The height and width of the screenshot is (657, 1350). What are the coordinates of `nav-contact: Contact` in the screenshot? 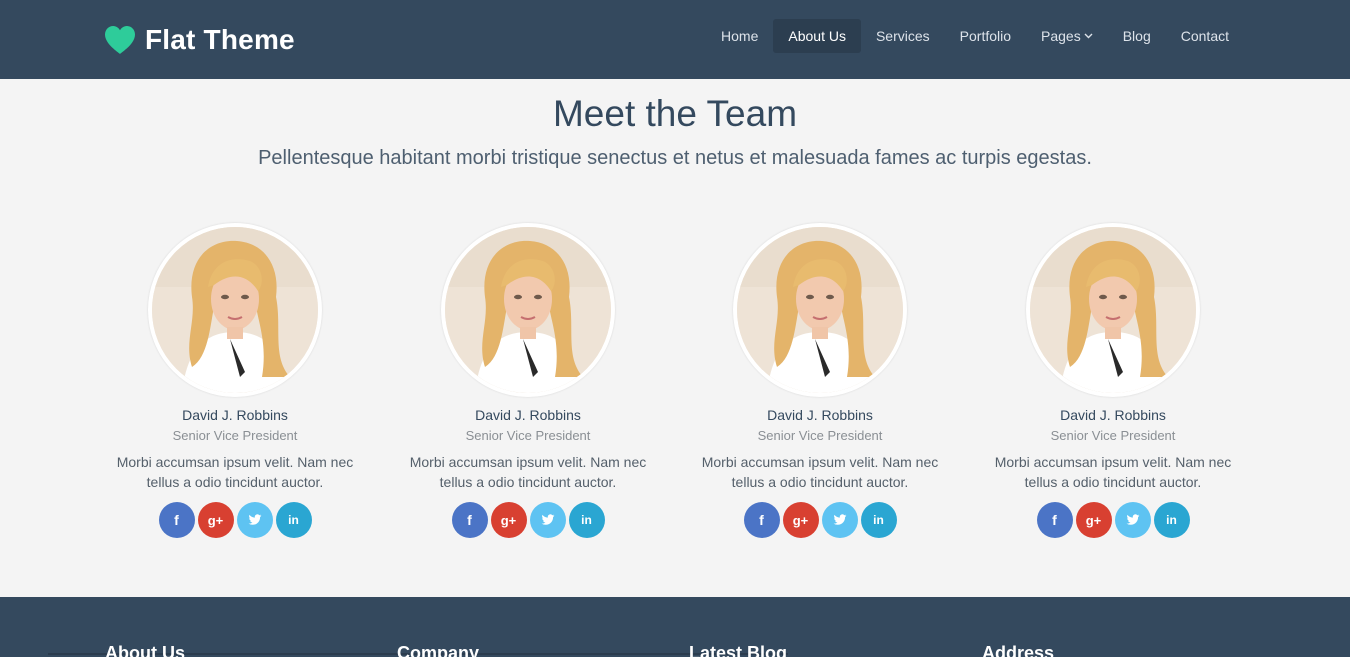 It's located at (1205, 36).